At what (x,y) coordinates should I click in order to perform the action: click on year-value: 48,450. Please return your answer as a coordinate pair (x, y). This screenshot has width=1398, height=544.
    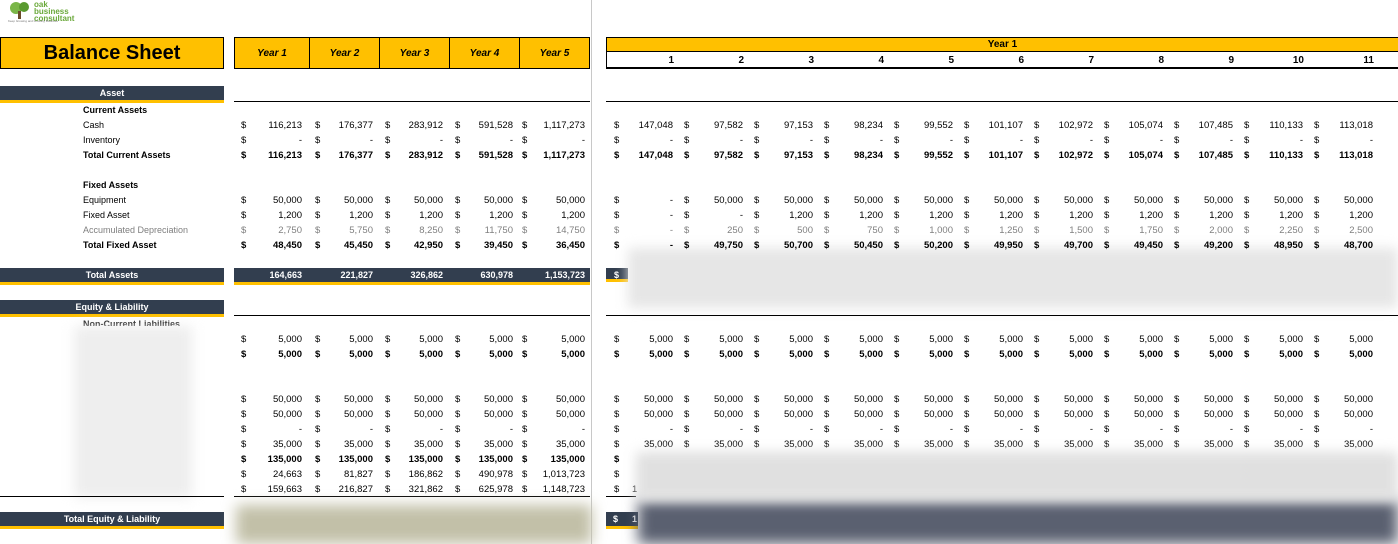
    Looking at the image, I should click on (287, 245).